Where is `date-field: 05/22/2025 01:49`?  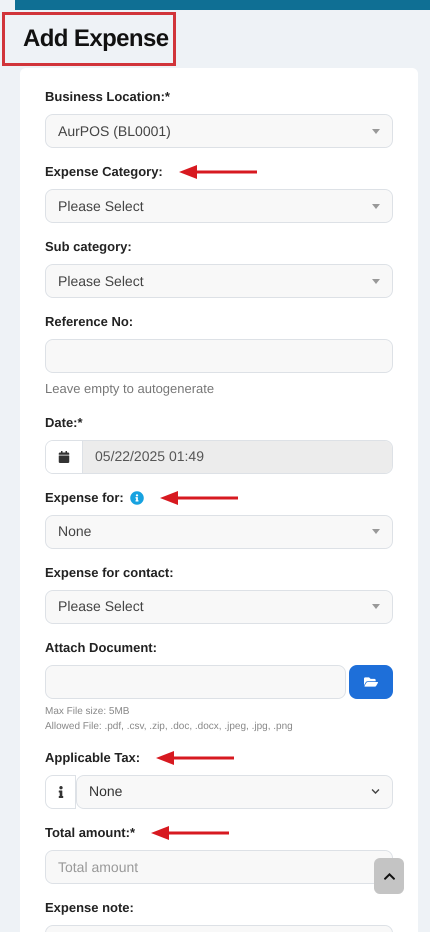
date-field: 05/22/2025 01:49 is located at coordinates (219, 457).